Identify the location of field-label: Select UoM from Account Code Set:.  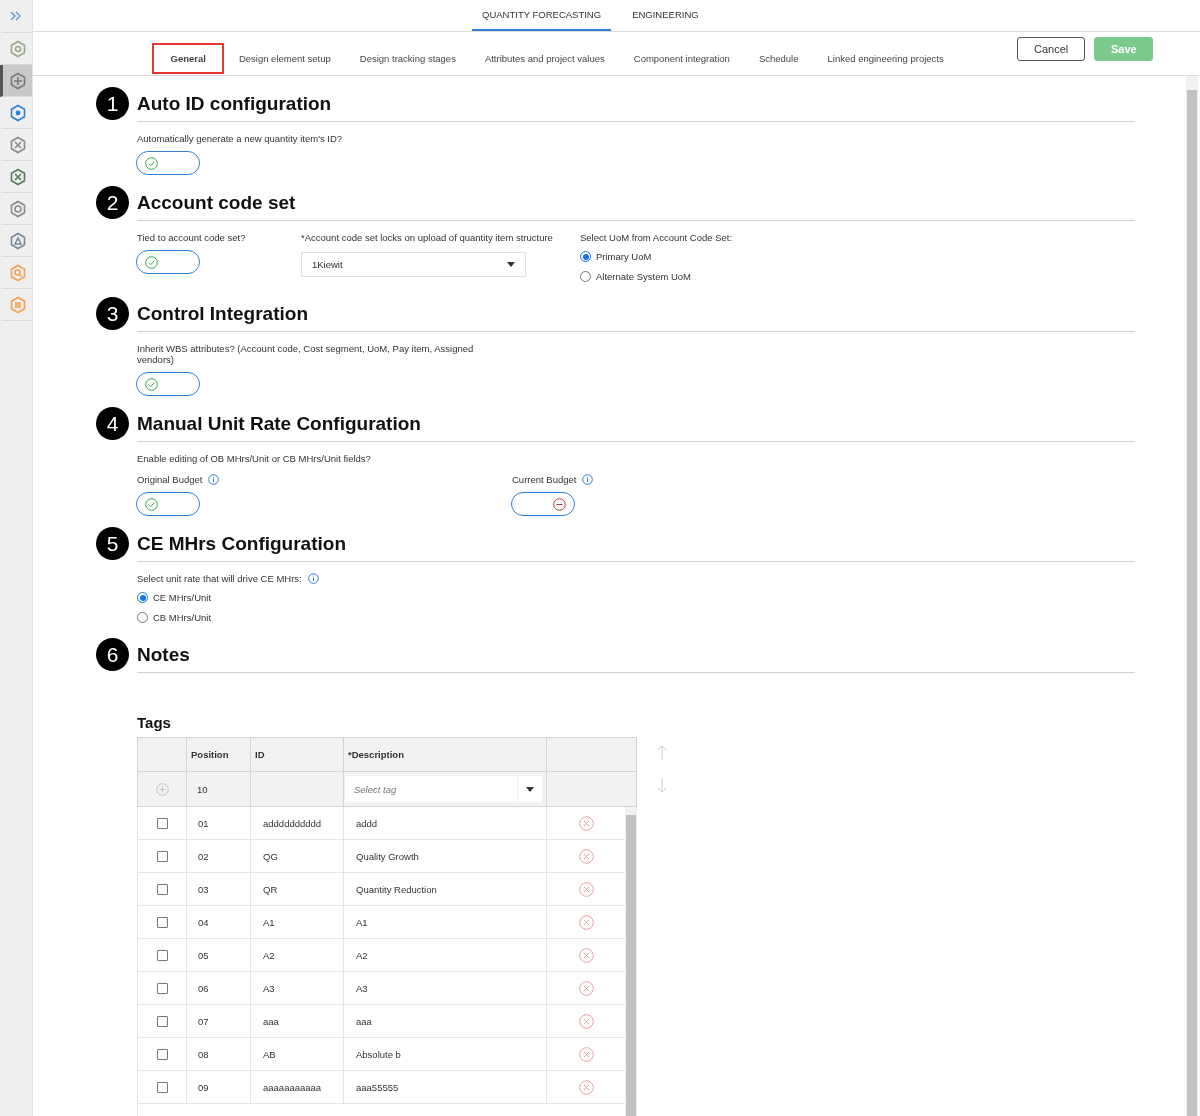
(656, 237).